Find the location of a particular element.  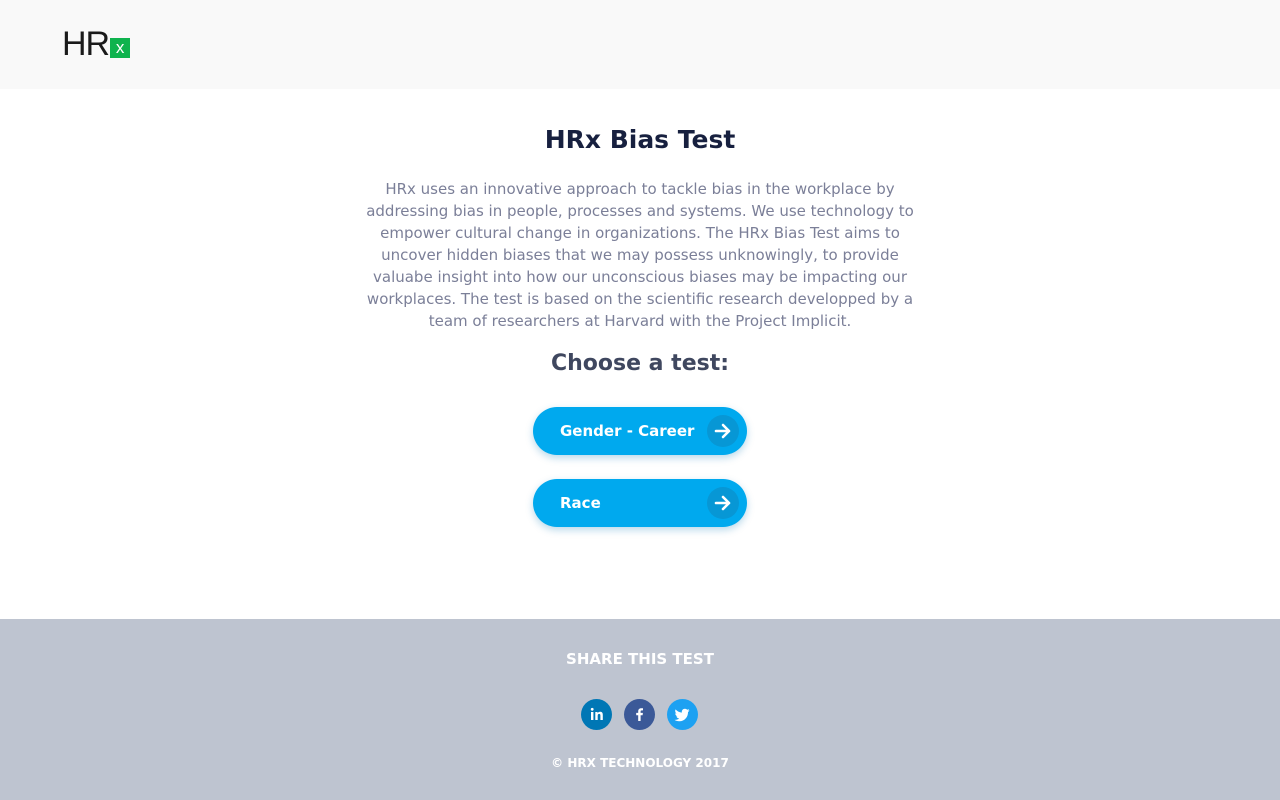

race-test-button: Race is located at coordinates (640, 503).